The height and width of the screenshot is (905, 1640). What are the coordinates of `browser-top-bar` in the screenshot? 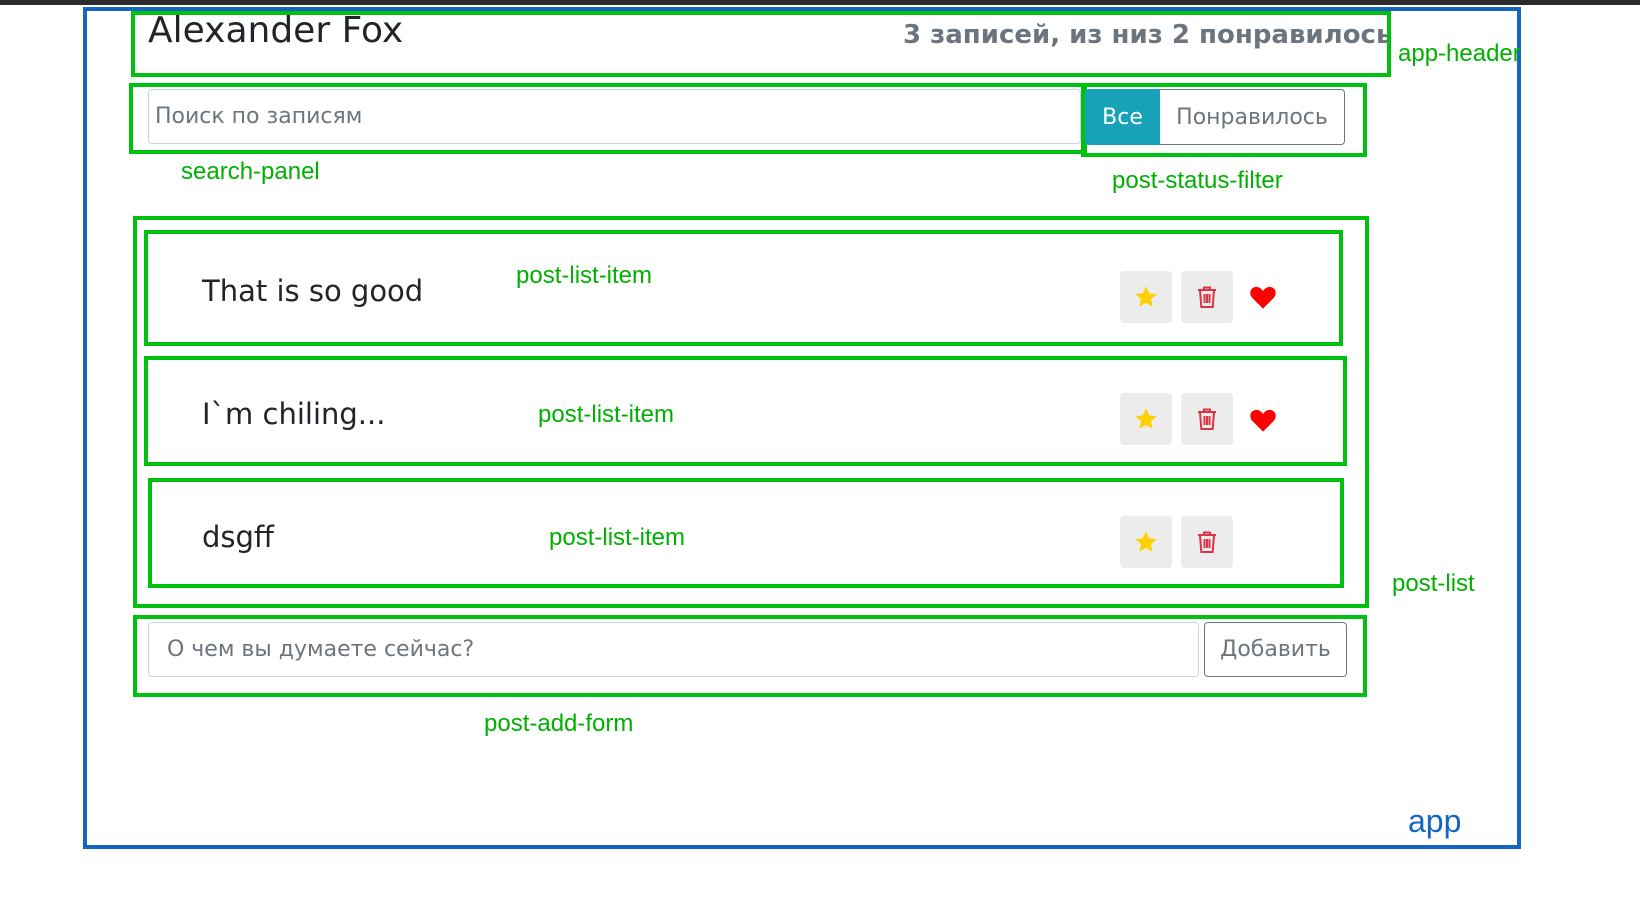 It's located at (820, 2).